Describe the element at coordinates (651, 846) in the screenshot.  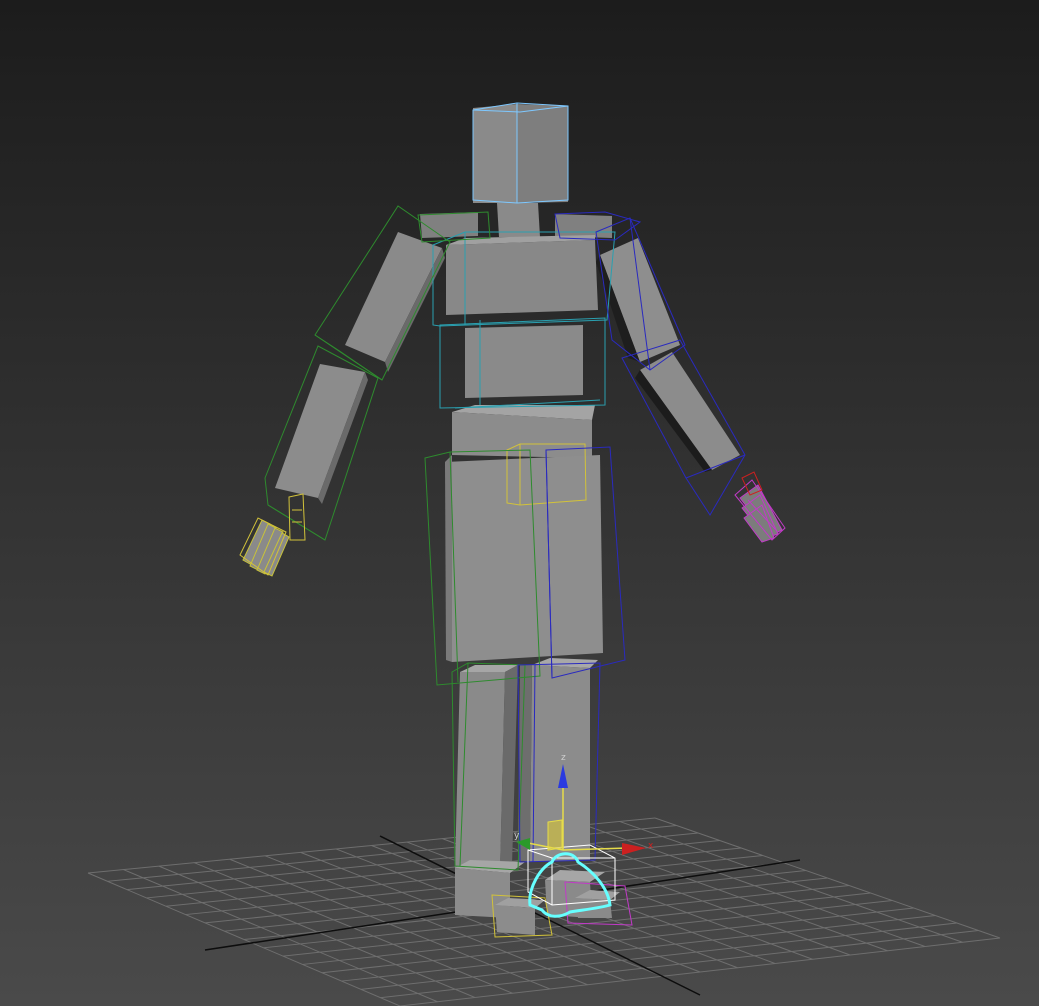
I see `gizmo-x-label: x` at that location.